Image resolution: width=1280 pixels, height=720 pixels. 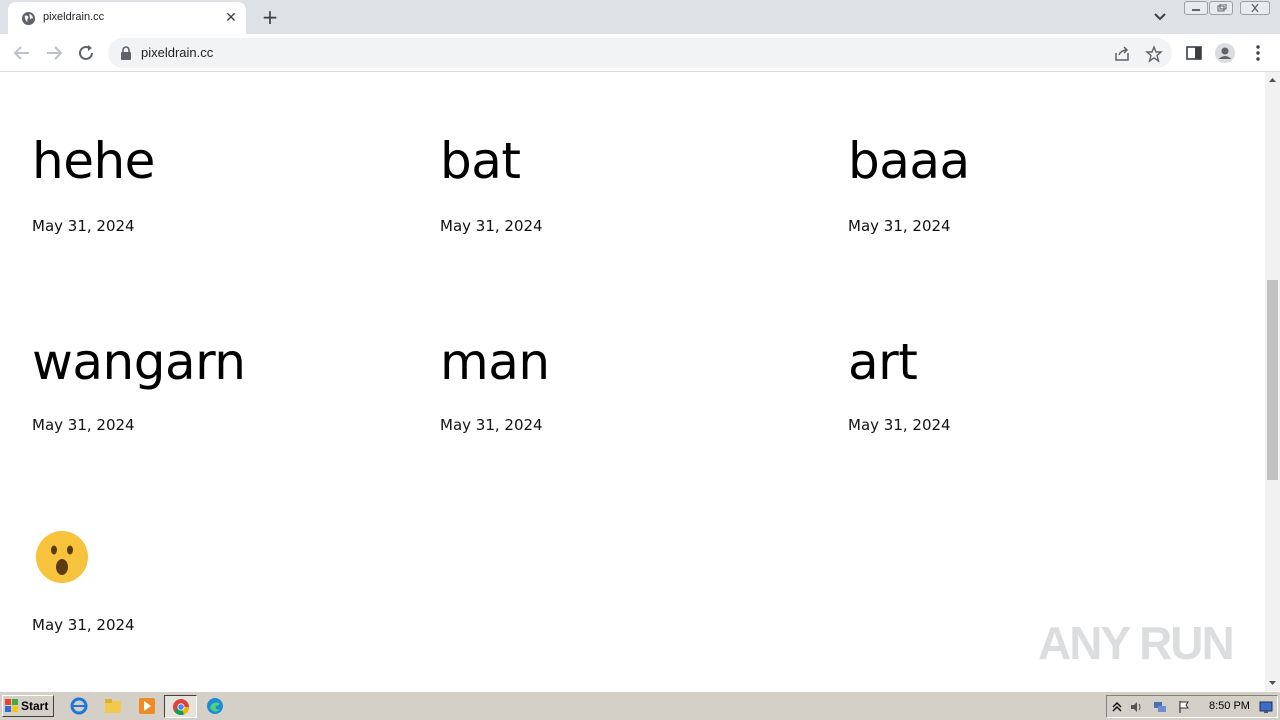 I want to click on close-window-button, so click(x=1255, y=8).